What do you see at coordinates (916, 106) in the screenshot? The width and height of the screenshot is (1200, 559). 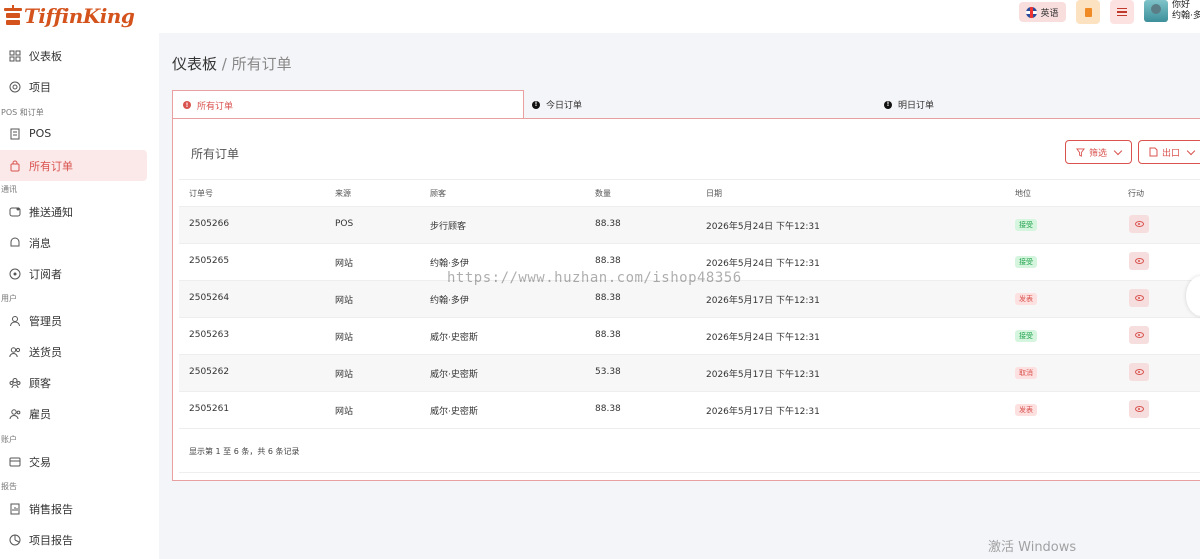 I see `tab-label: 明日订单` at bounding box center [916, 106].